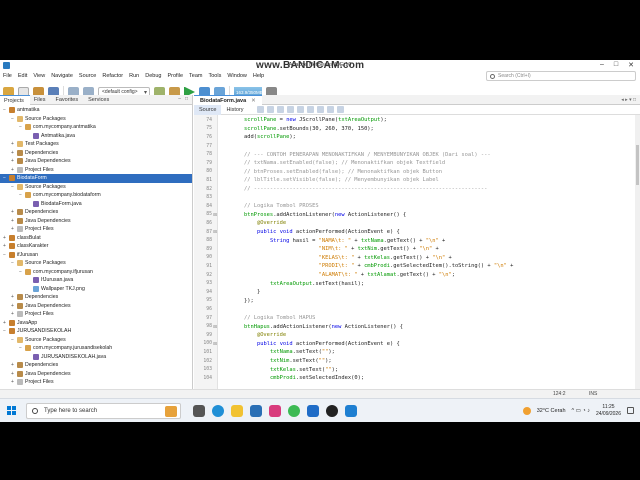 This screenshot has height=480, width=640. Describe the element at coordinates (300, 109) in the screenshot. I see `shift-left-icon` at that location.